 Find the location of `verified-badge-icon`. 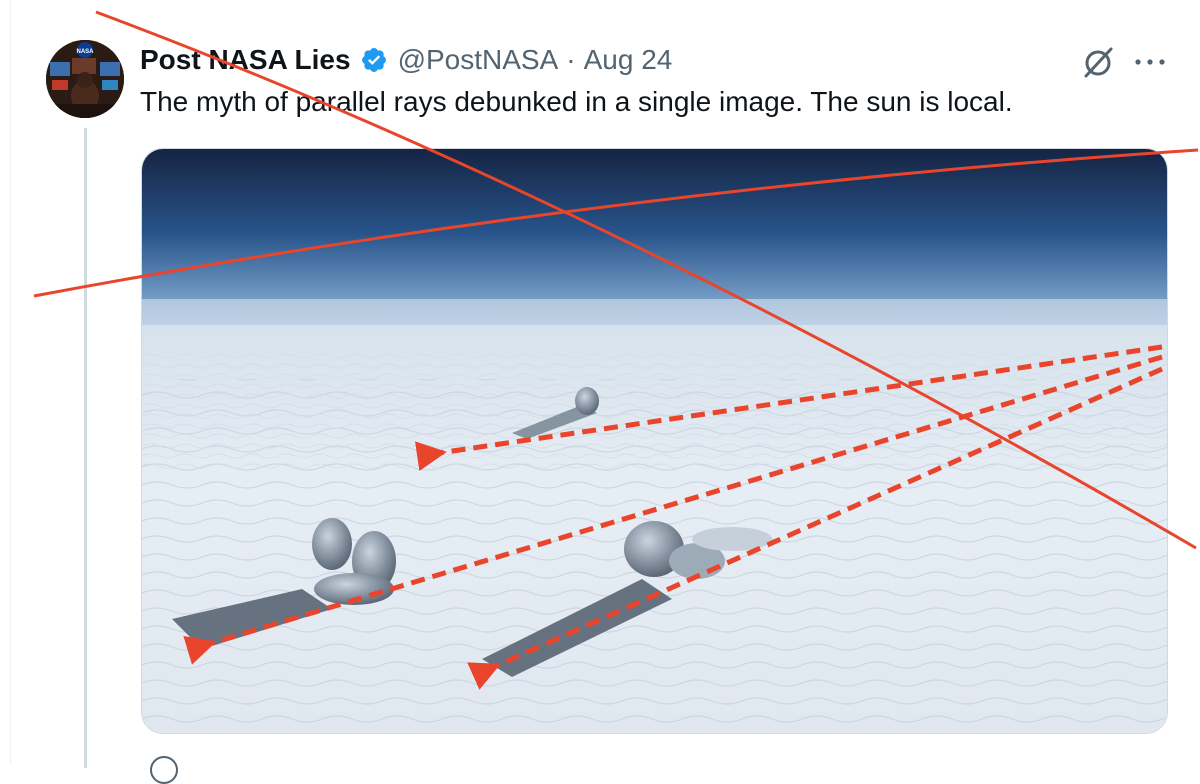

verified-badge-icon is located at coordinates (374, 60).